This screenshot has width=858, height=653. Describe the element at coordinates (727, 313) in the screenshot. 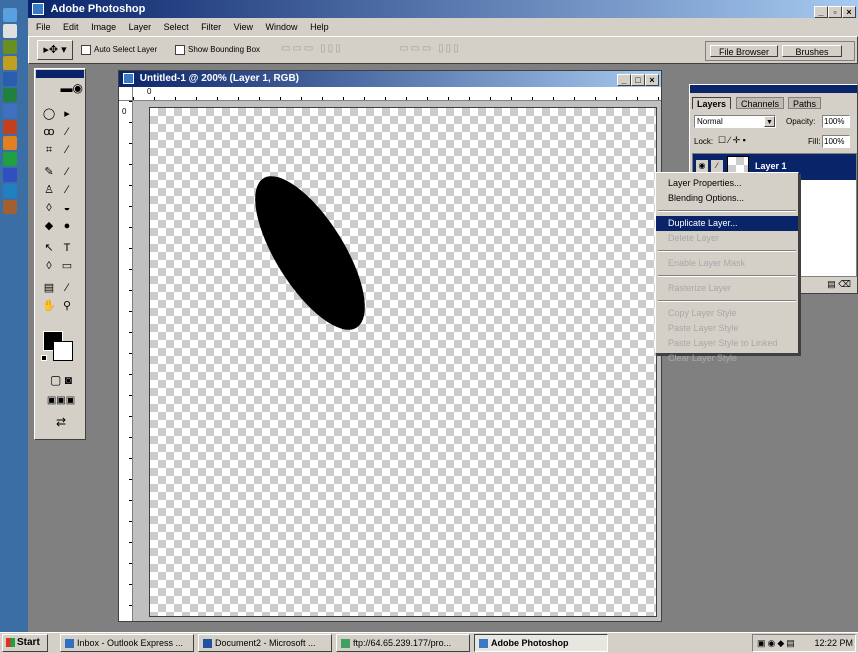

I see `menu-item-copy-layer-style: Copy Layer Style` at that location.